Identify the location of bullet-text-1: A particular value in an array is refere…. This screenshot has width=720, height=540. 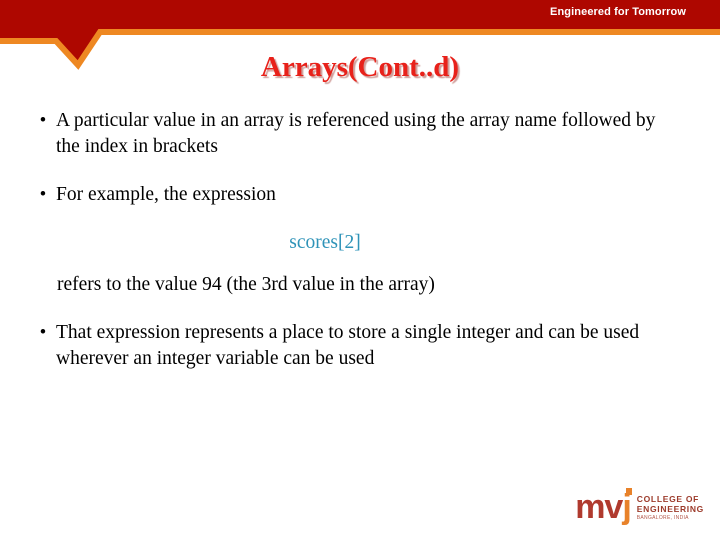
(356, 133).